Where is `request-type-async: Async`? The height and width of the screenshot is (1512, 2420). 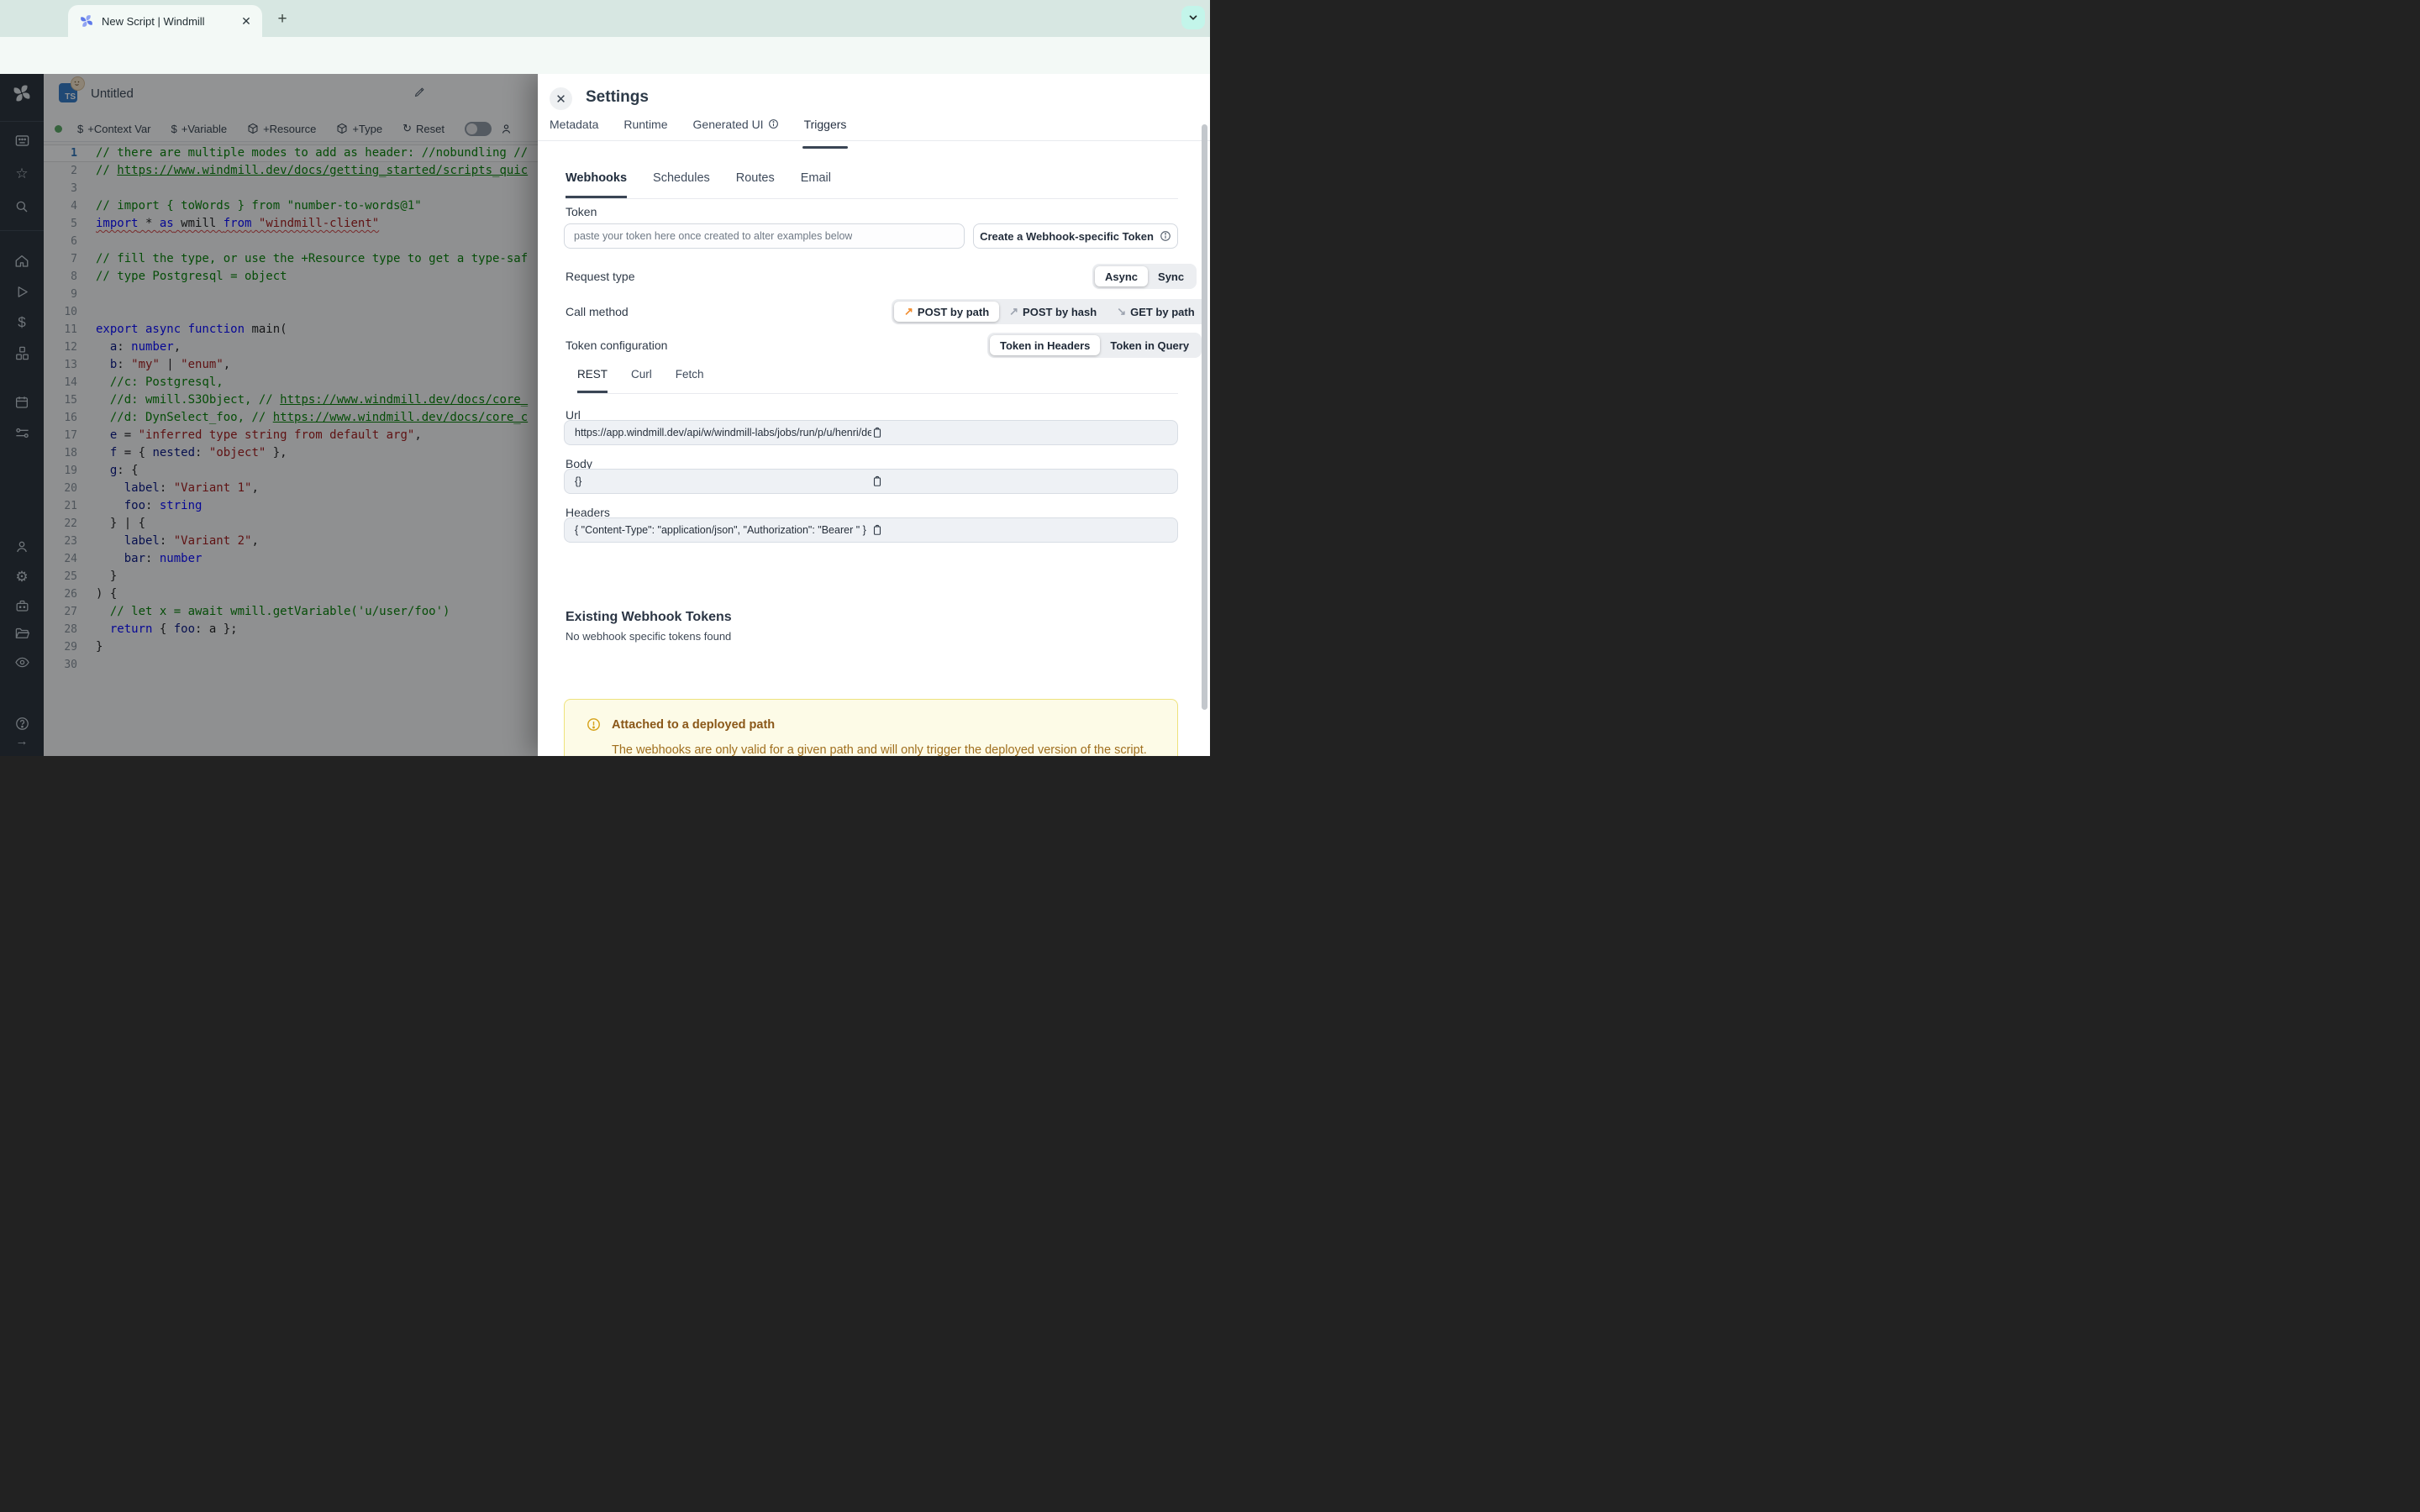
request-type-async: Async is located at coordinates (1122, 276).